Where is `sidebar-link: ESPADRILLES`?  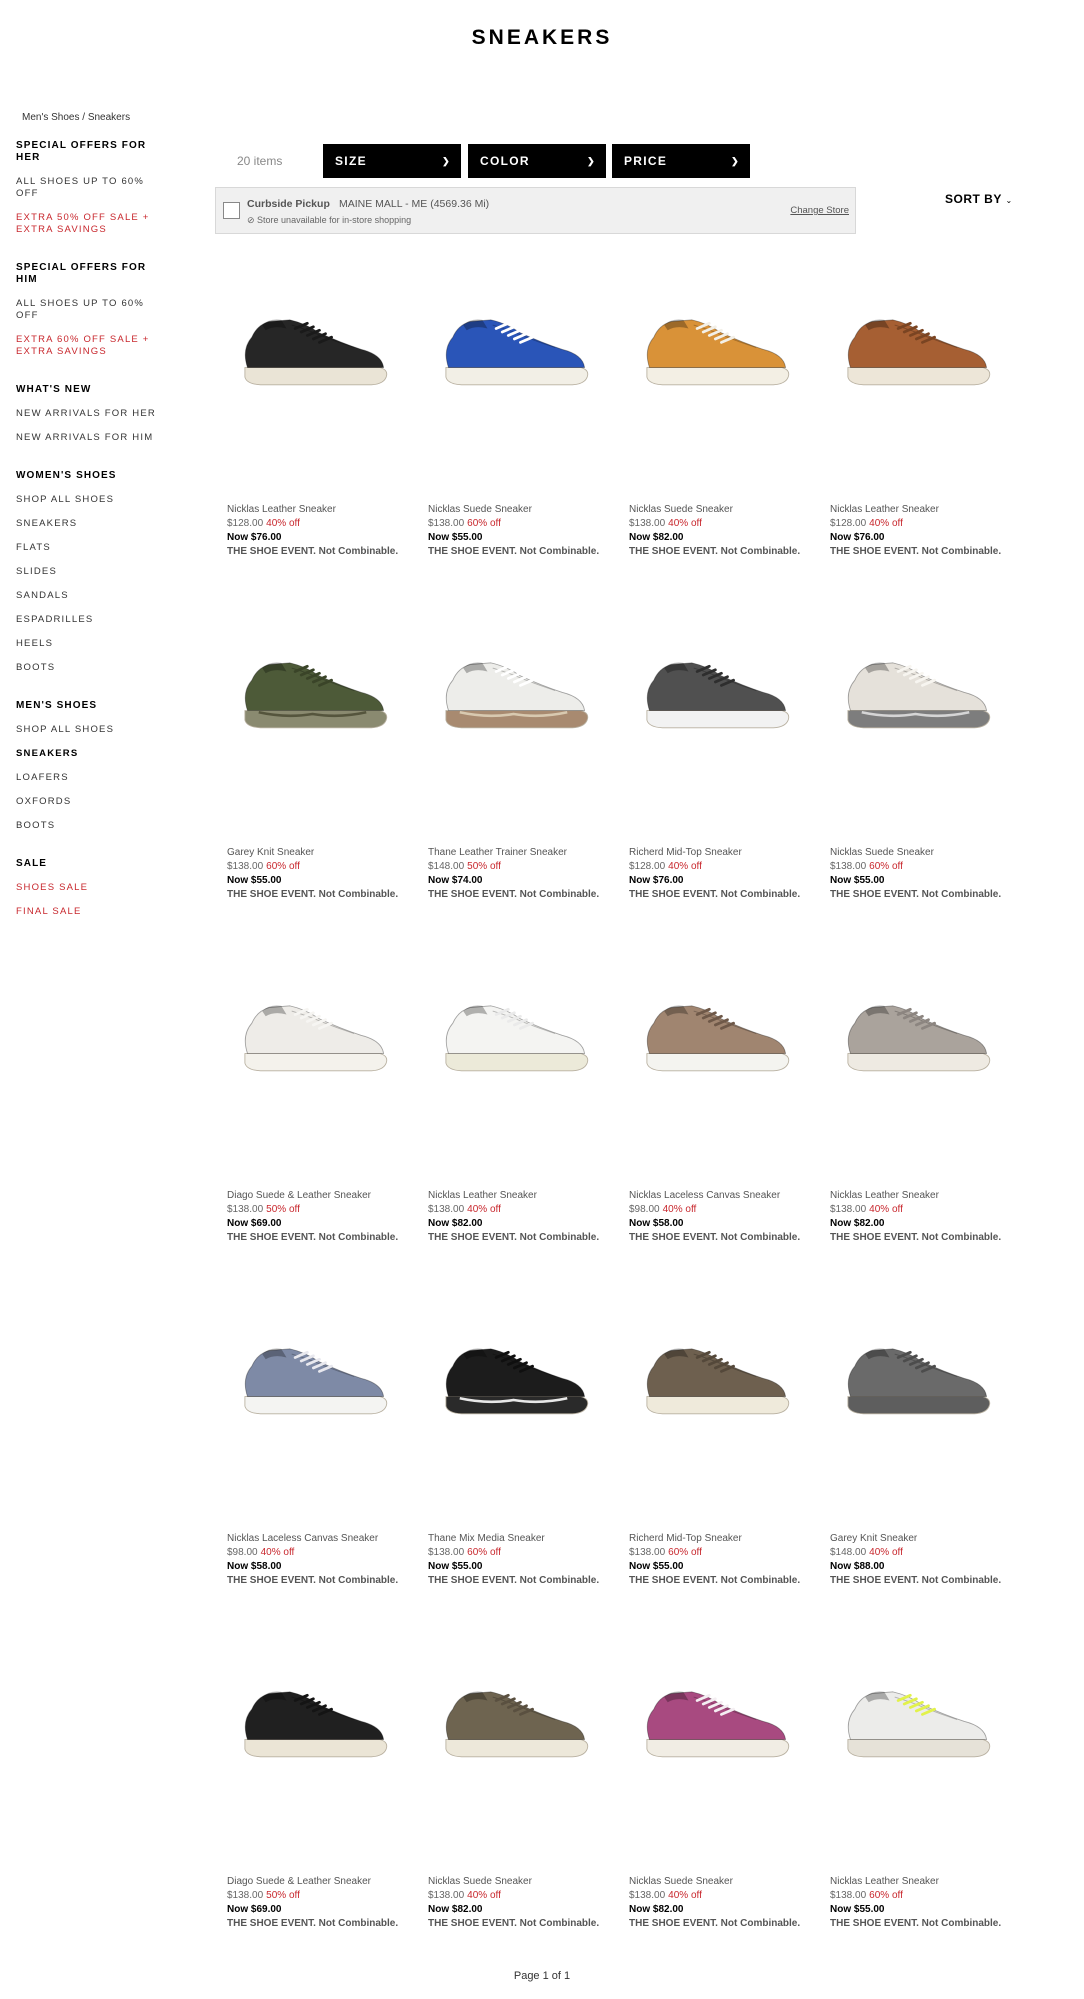 sidebar-link: ESPADRILLES is located at coordinates (86, 620).